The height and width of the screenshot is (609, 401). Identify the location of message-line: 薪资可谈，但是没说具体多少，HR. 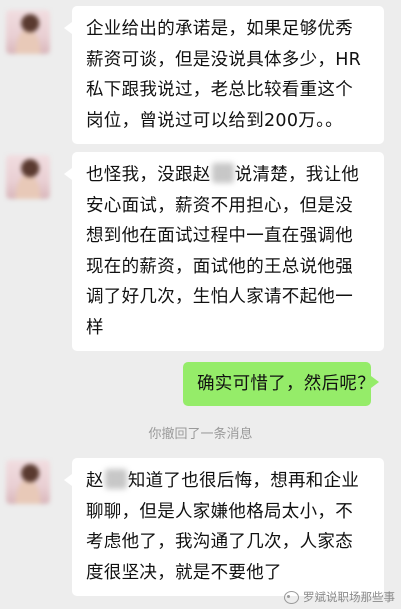
(224, 59).